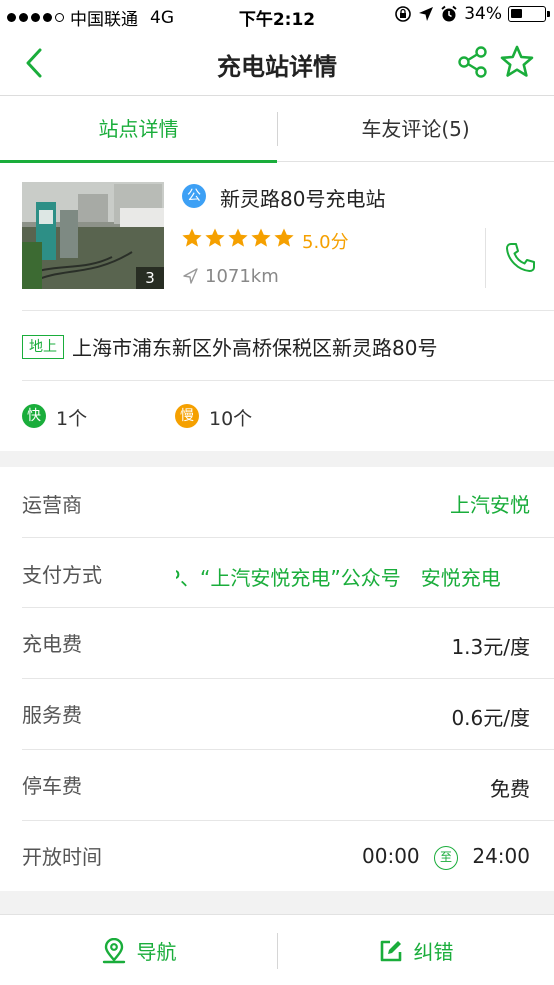  I want to click on parking-fee-value: 免费, so click(510, 789).